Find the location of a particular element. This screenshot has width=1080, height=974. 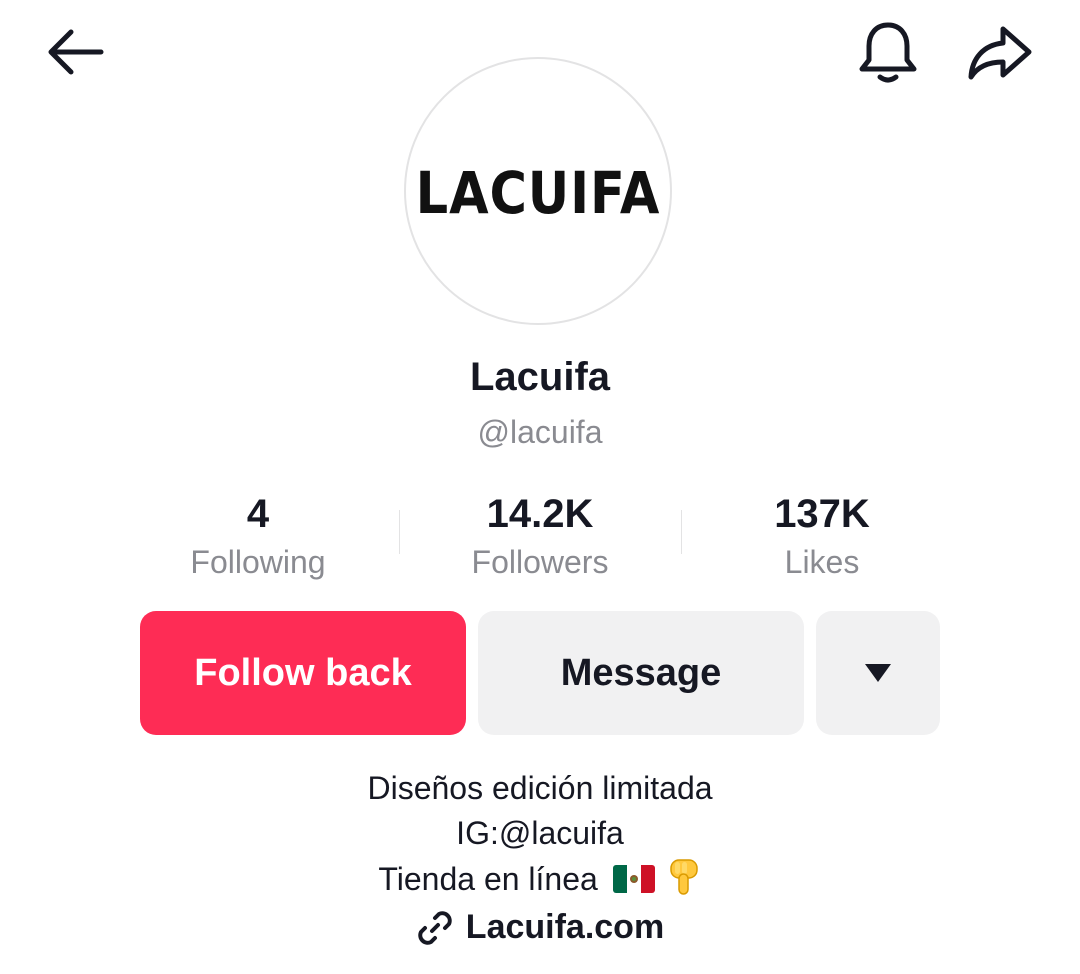

following-count: 4 is located at coordinates (258, 514).